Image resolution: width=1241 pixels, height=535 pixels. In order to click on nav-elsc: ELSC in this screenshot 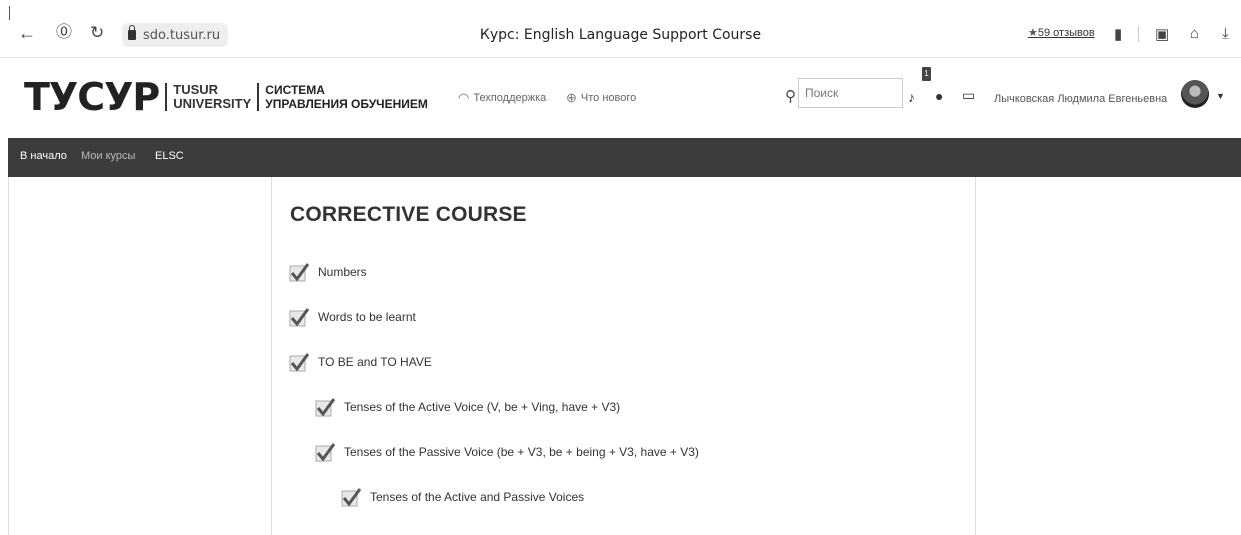, I will do `click(169, 156)`.